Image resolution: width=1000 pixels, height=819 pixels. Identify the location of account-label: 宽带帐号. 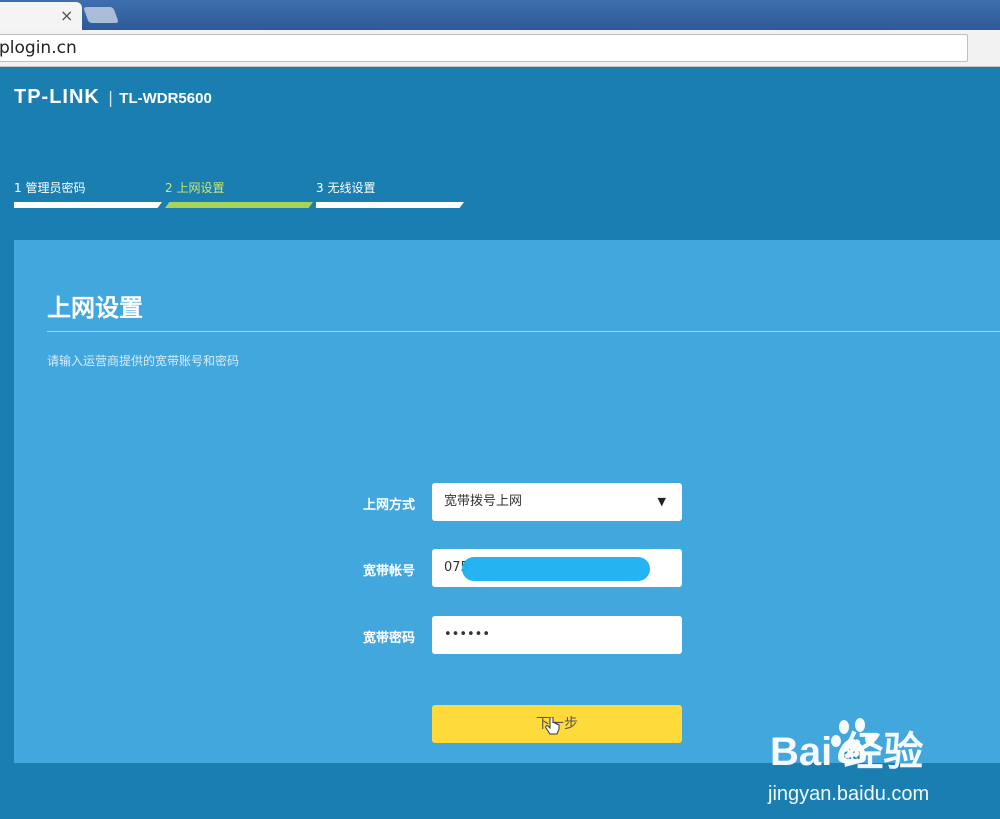
(388, 571).